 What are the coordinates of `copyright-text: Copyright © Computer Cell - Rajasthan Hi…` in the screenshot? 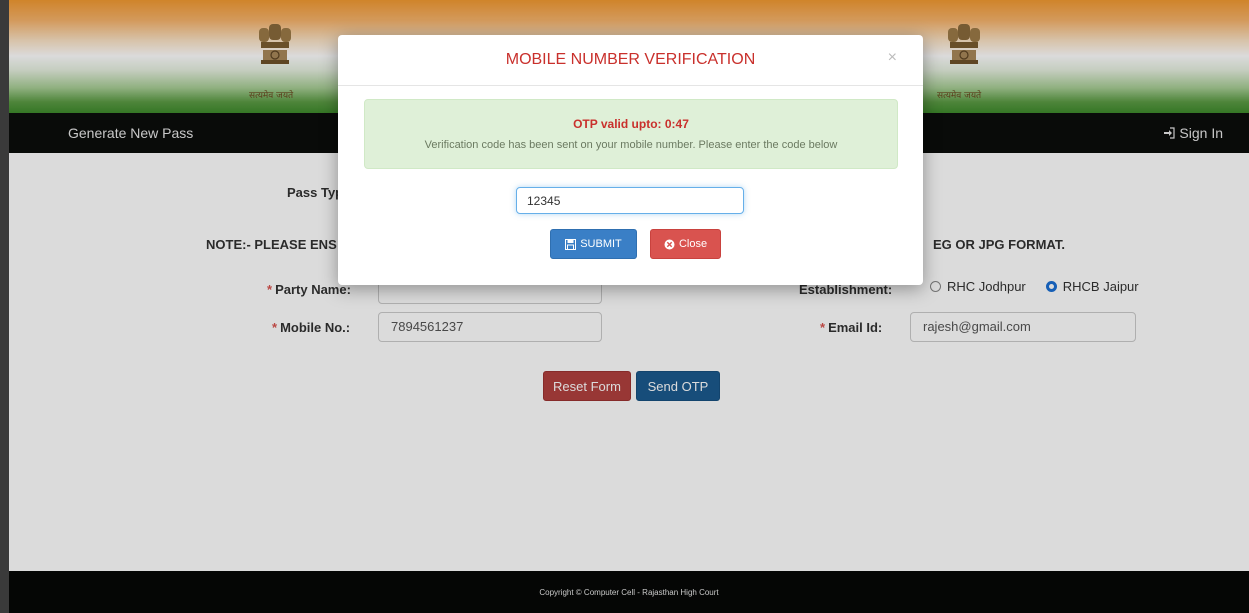 It's located at (629, 592).